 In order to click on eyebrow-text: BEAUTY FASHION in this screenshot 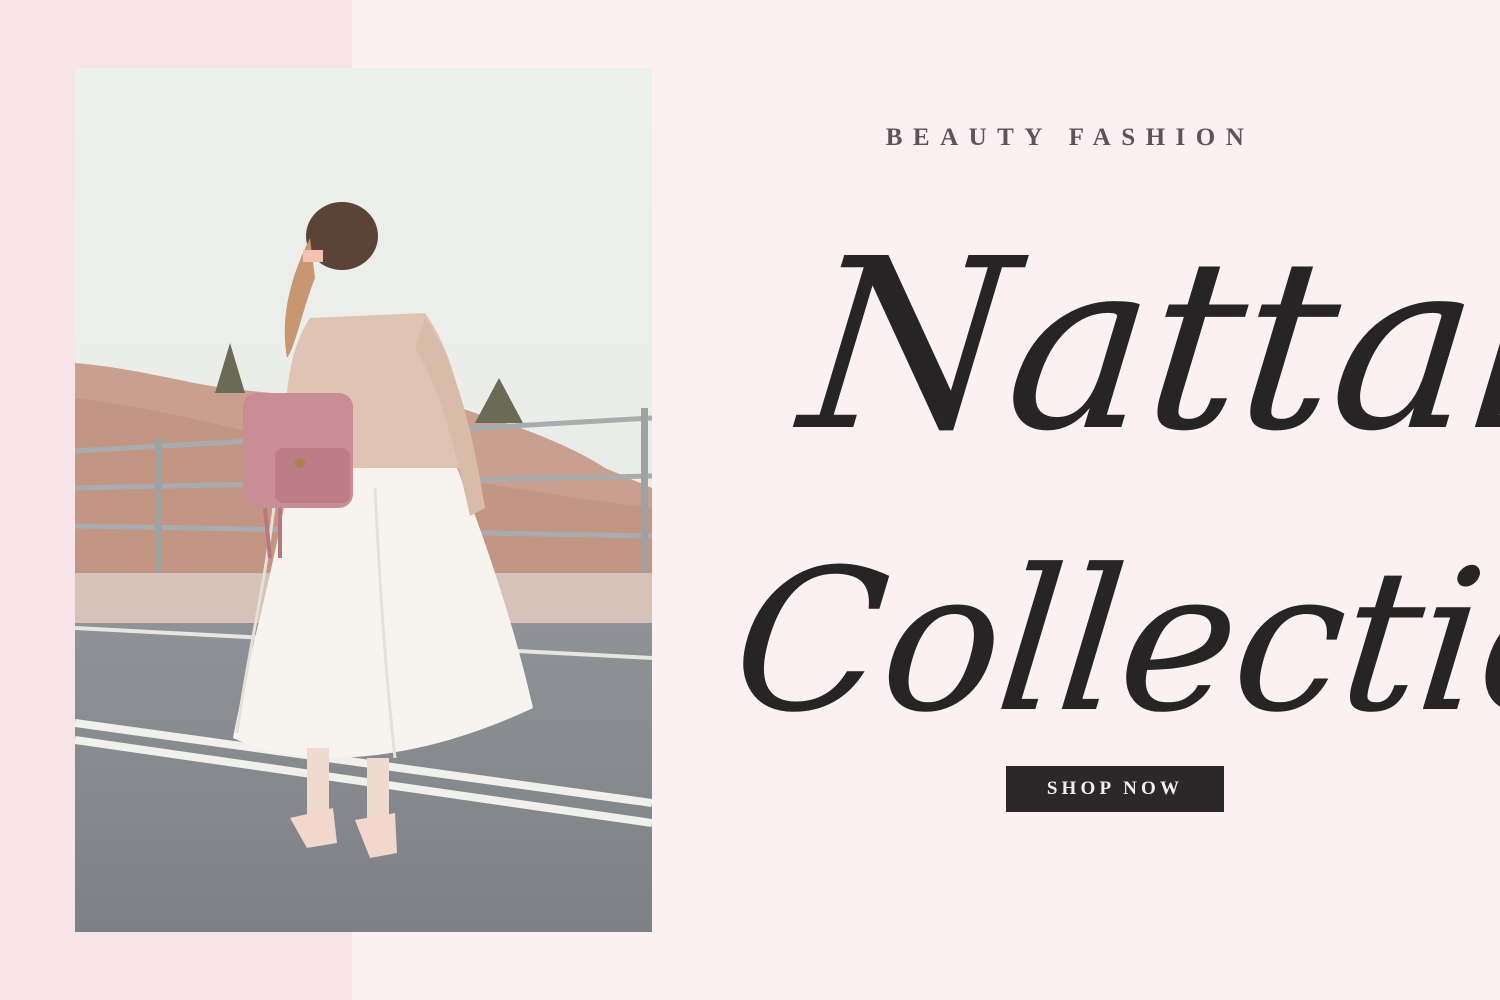, I will do `click(1070, 137)`.